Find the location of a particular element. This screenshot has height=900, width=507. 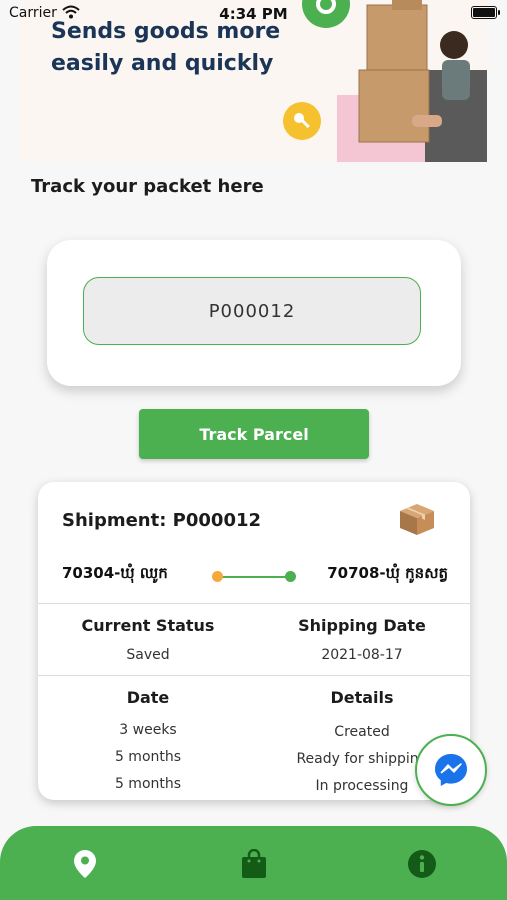

shipping-date-label: Shipping Date is located at coordinates (362, 625).